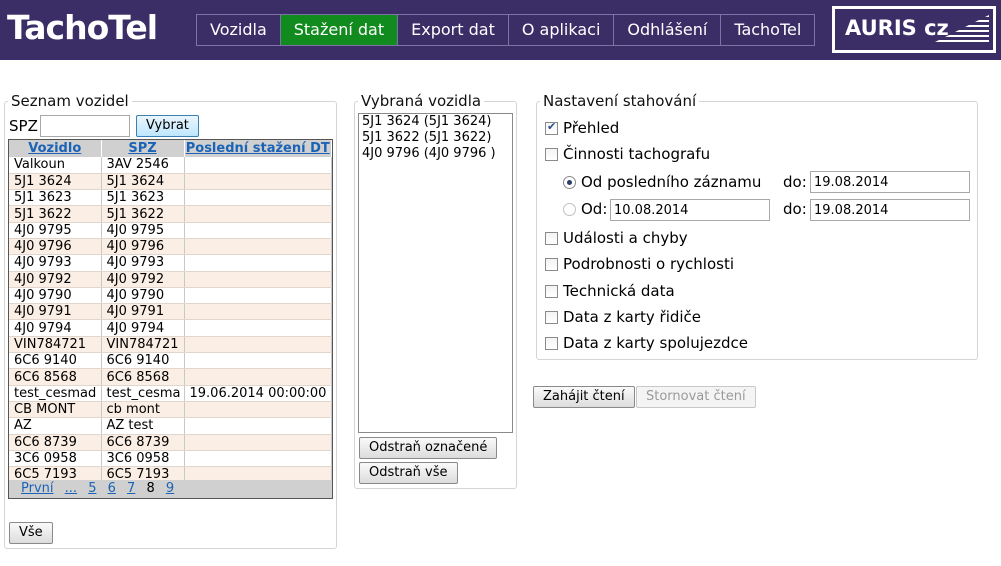 The width and height of the screenshot is (1001, 566). Describe the element at coordinates (428, 448) in the screenshot. I see `remove-selected-button: Odstraň označené` at that location.